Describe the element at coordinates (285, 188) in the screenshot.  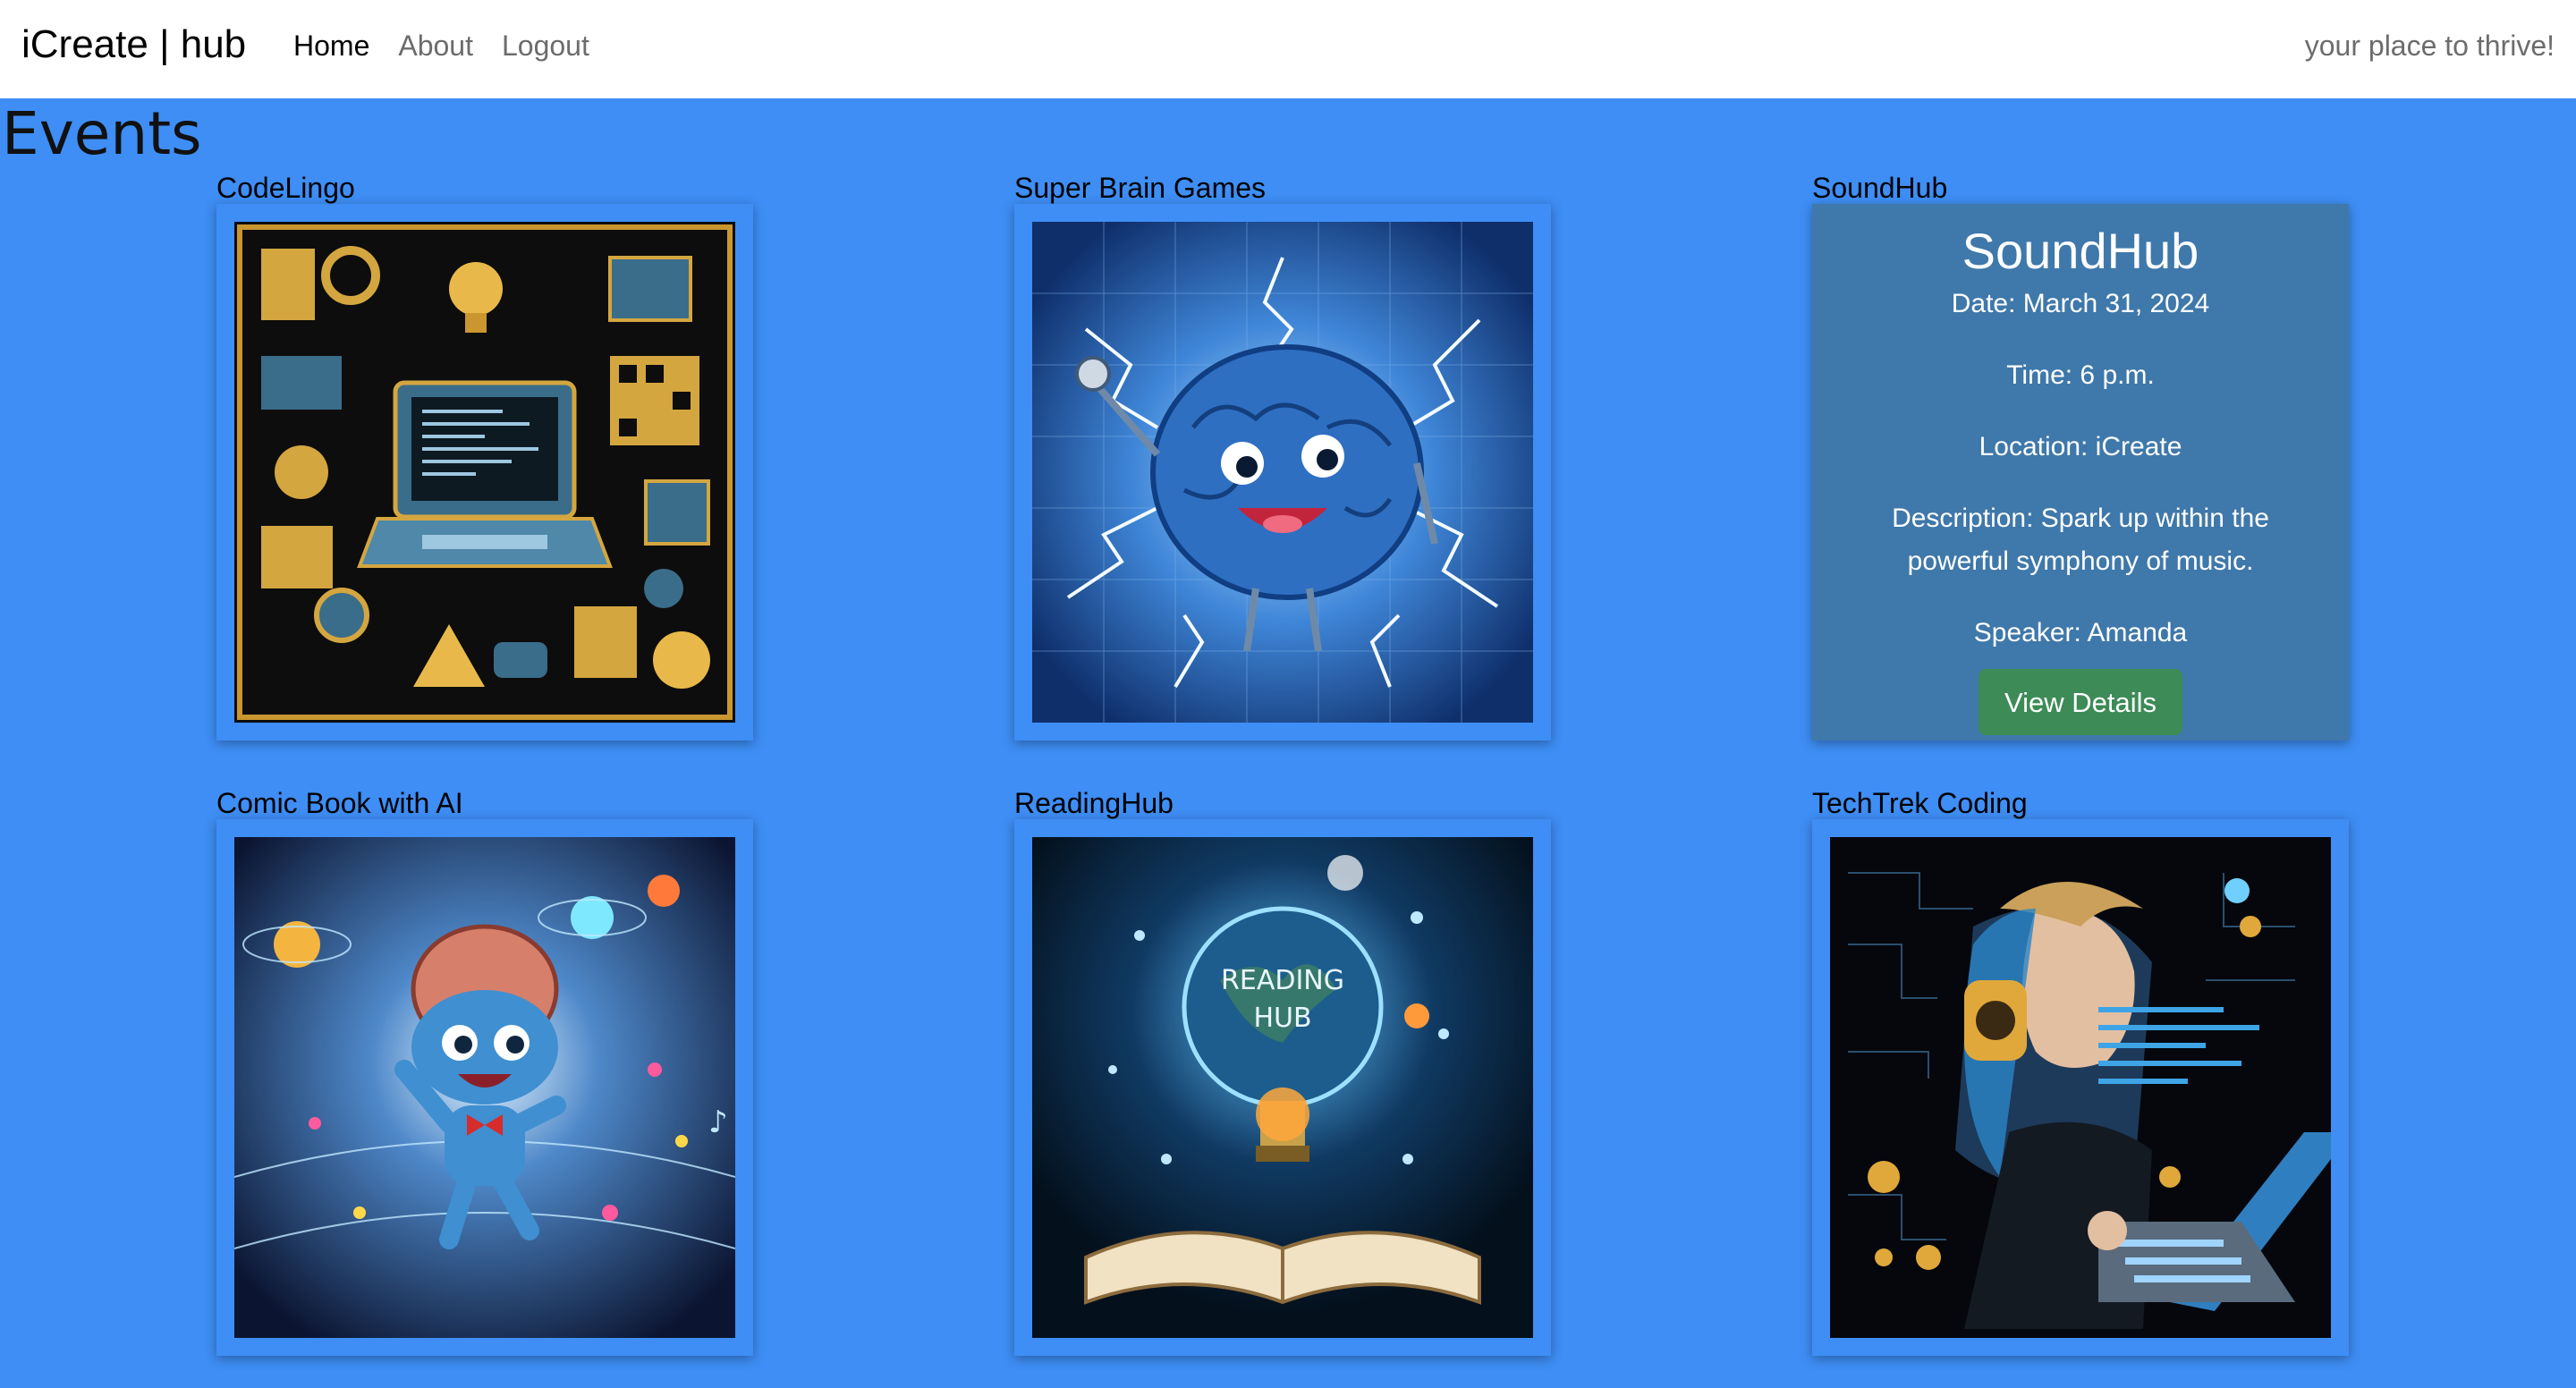
I see `event-title: CodeLingo` at that location.